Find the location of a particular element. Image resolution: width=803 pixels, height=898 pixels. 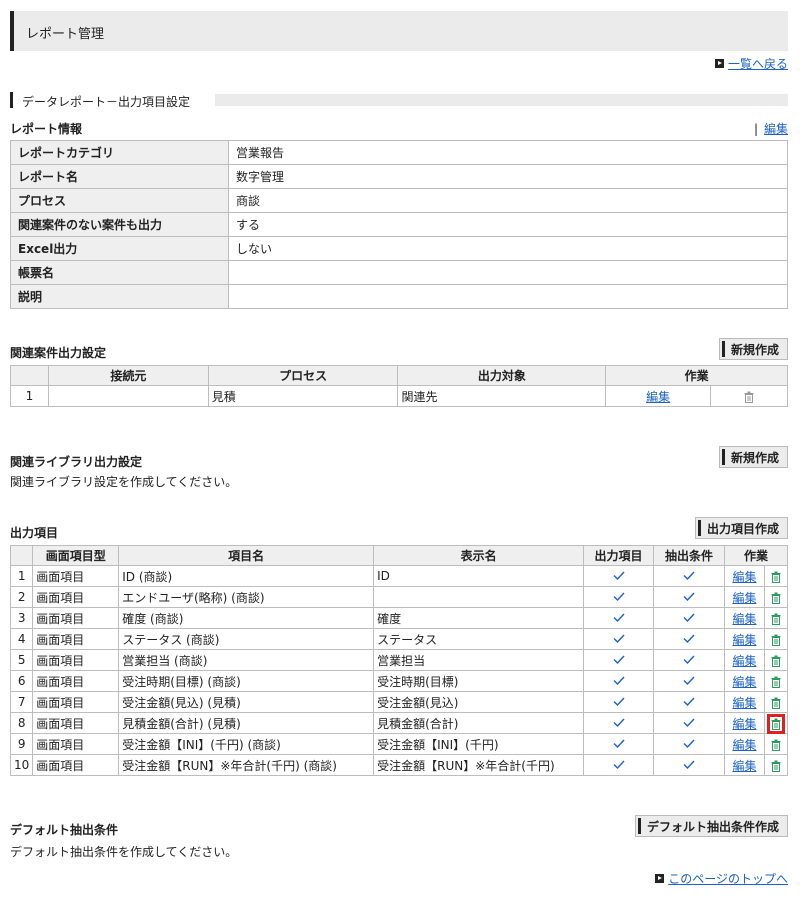

row-item-name: 見積金額(合計) (見積) is located at coordinates (246, 723).